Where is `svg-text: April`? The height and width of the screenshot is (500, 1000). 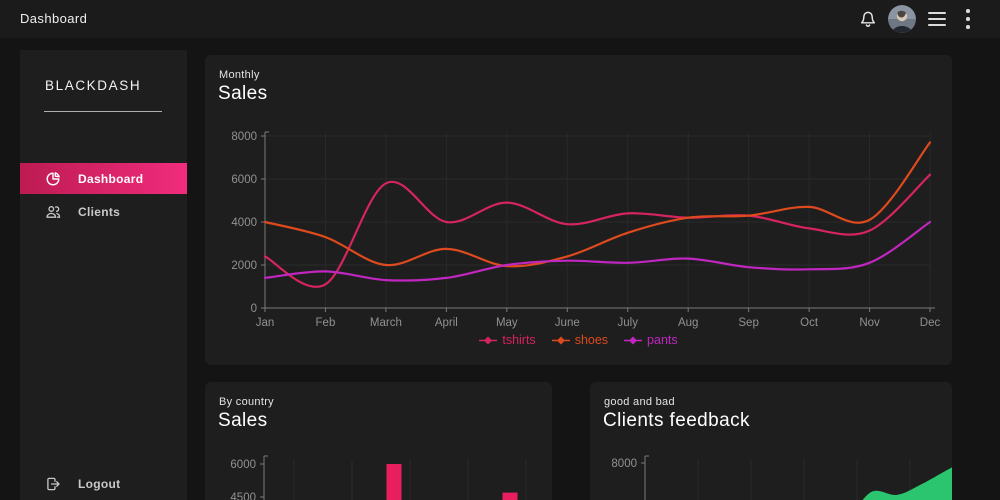
svg-text: April is located at coordinates (446, 323).